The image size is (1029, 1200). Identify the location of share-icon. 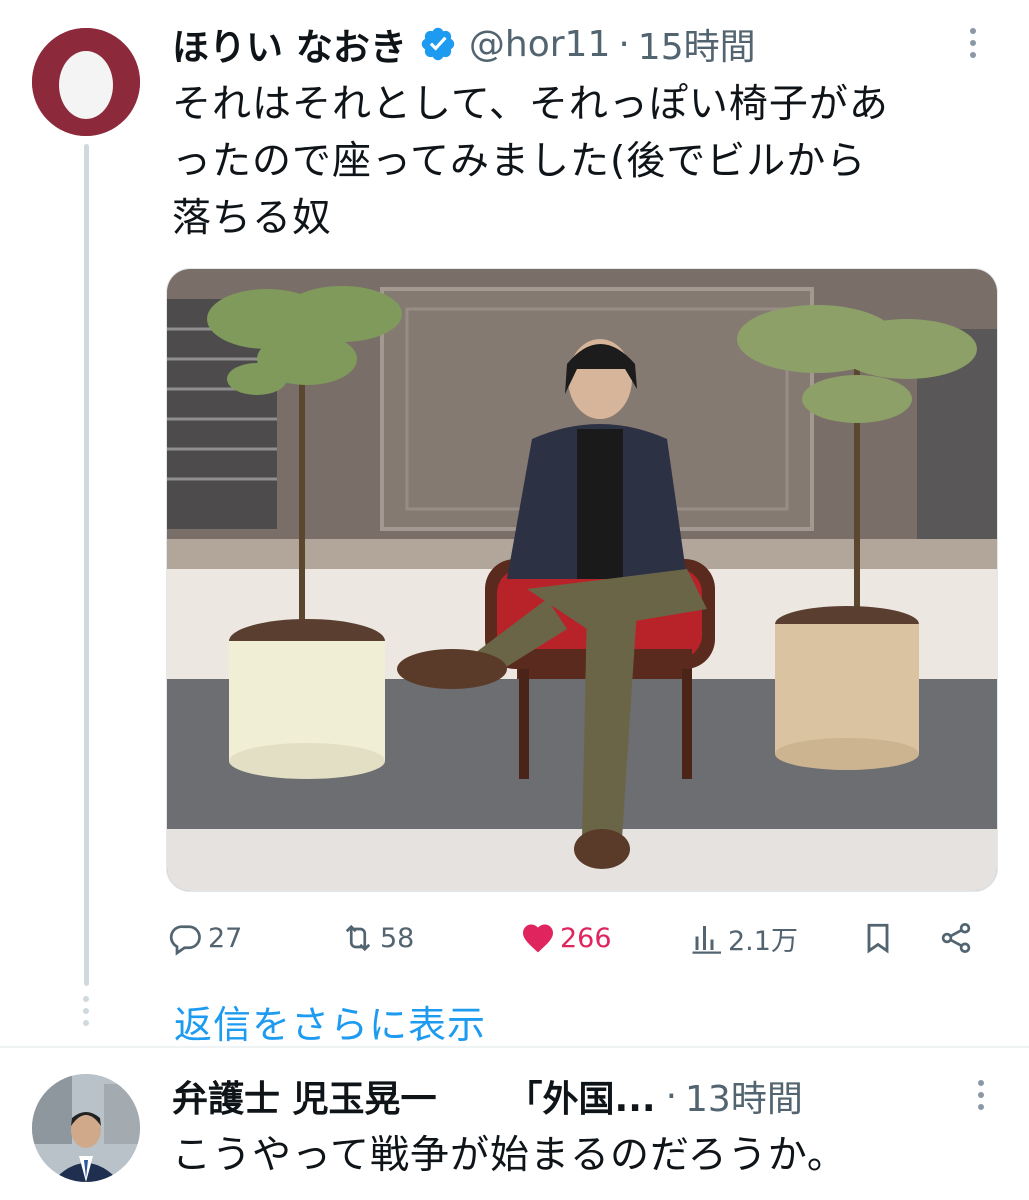
(956, 938).